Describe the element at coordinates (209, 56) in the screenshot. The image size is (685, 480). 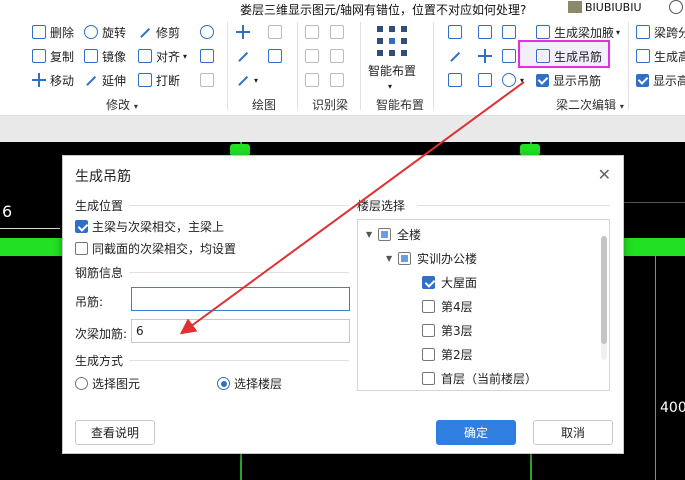
I see `offset-button` at that location.